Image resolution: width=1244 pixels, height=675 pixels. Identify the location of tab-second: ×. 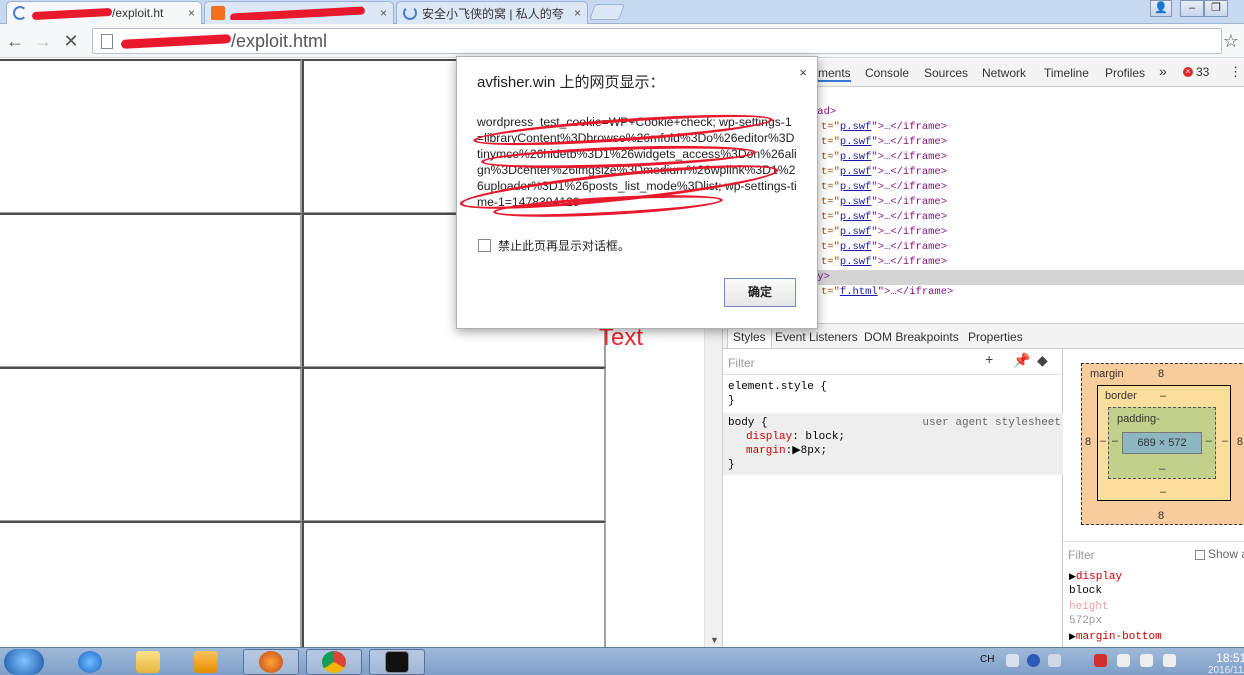
(299, 12).